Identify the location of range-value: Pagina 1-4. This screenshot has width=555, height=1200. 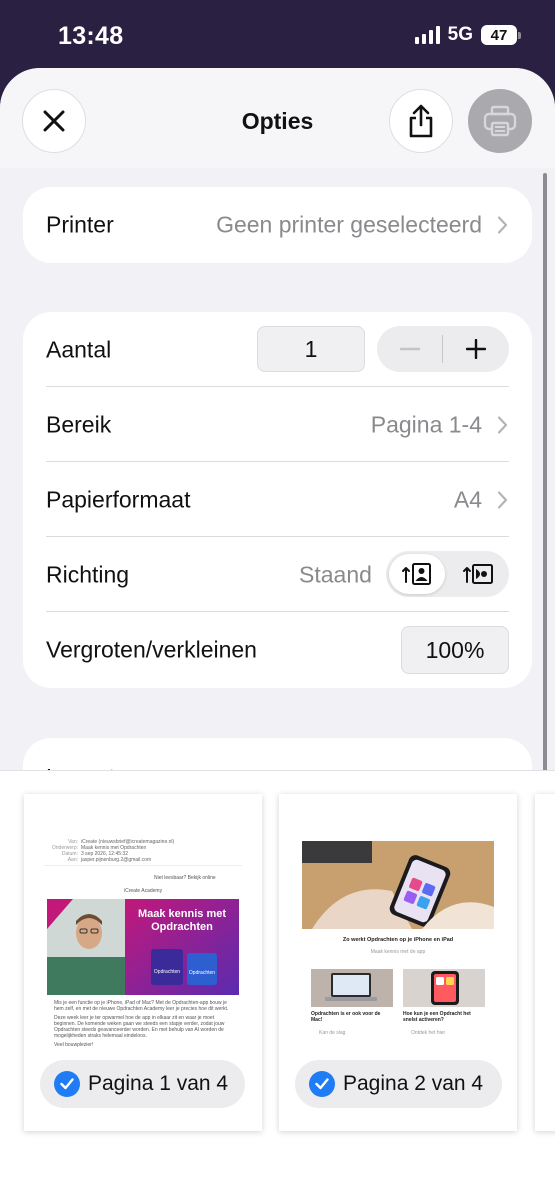
(426, 424).